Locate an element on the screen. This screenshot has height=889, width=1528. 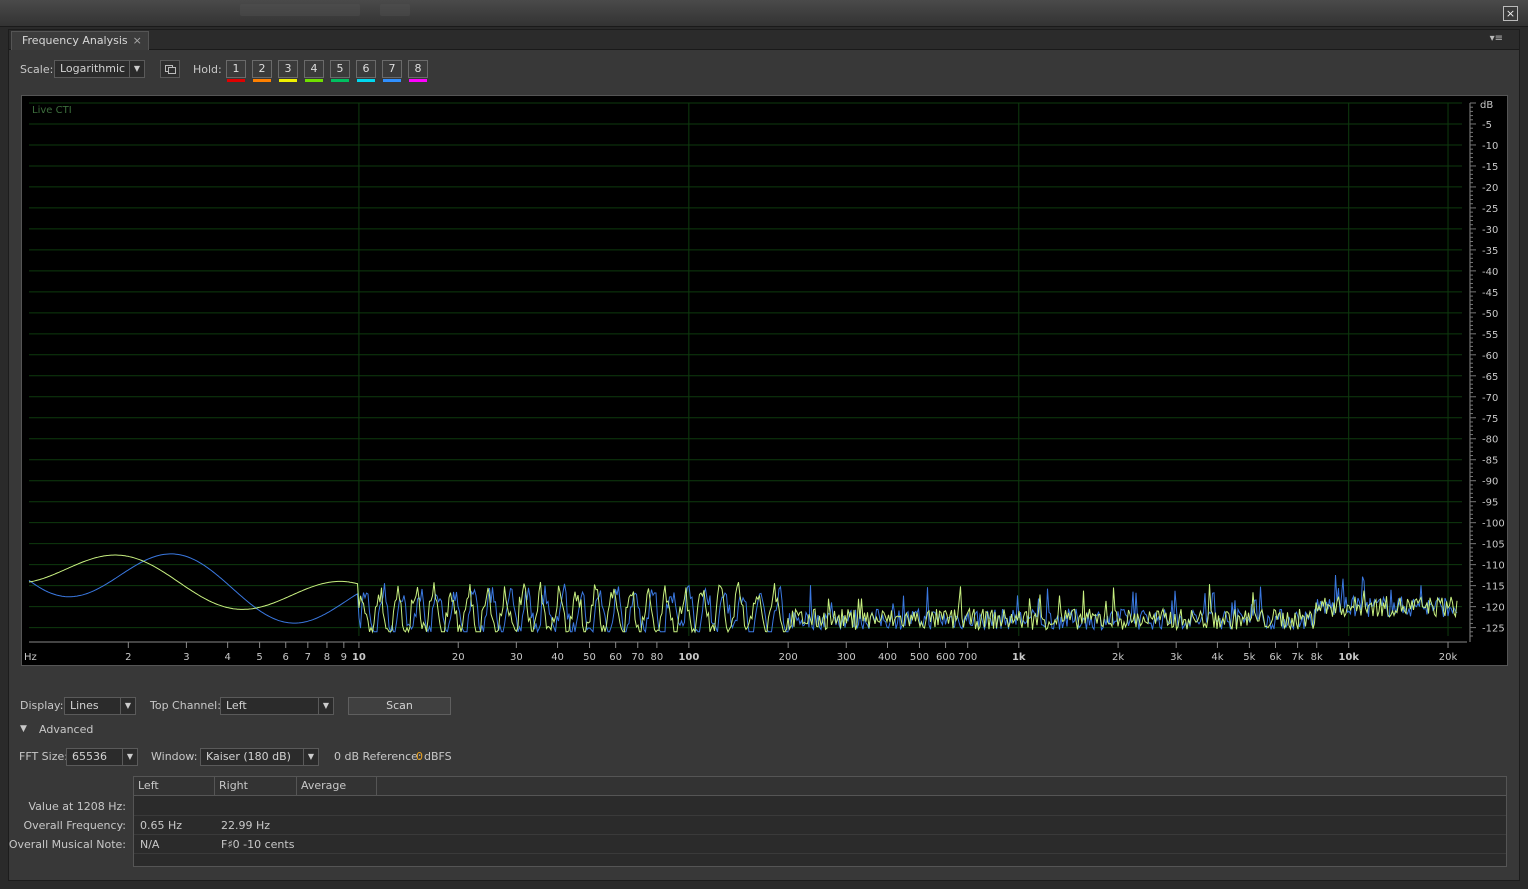
ref-label: 0 dB Reference: is located at coordinates (378, 756).